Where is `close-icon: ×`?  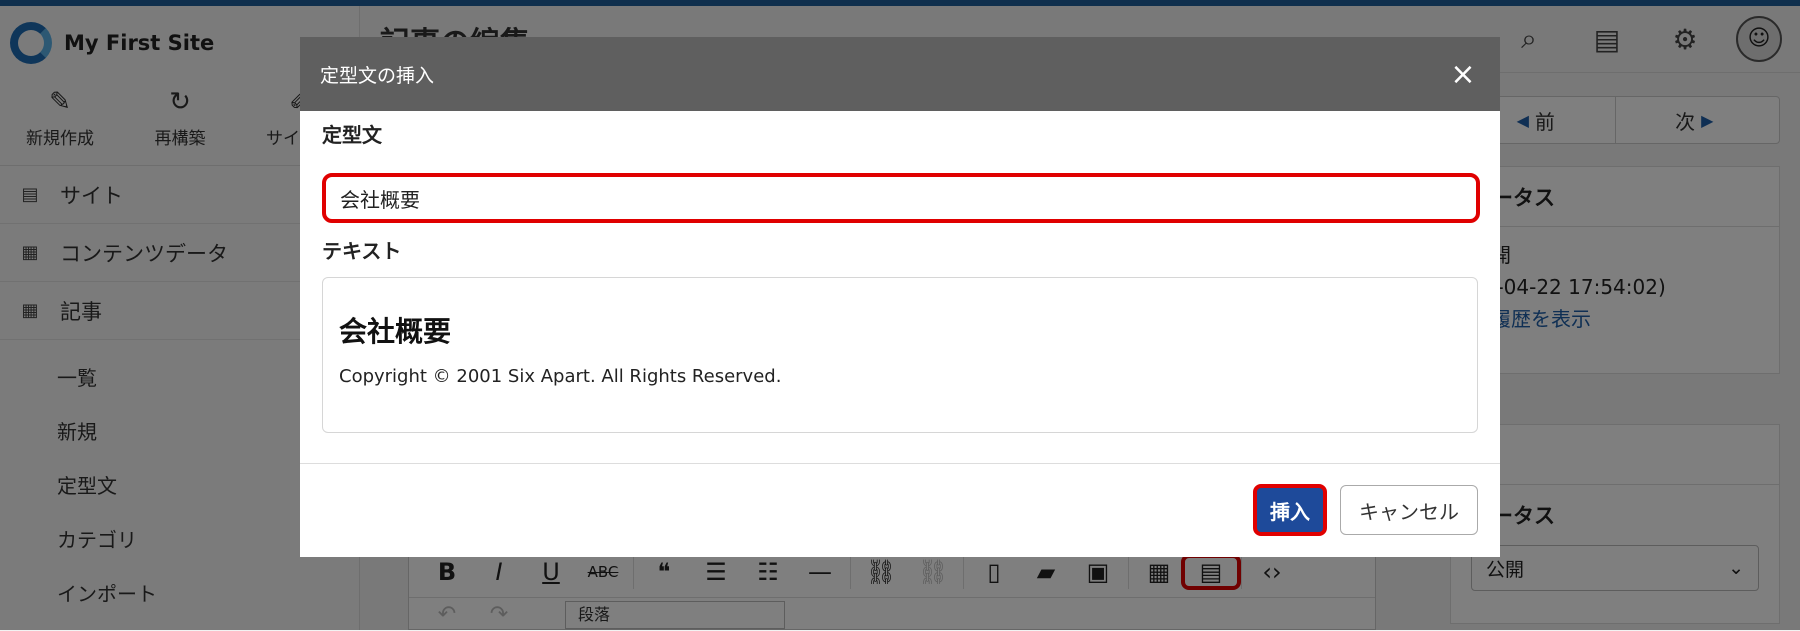 close-icon: × is located at coordinates (1463, 74).